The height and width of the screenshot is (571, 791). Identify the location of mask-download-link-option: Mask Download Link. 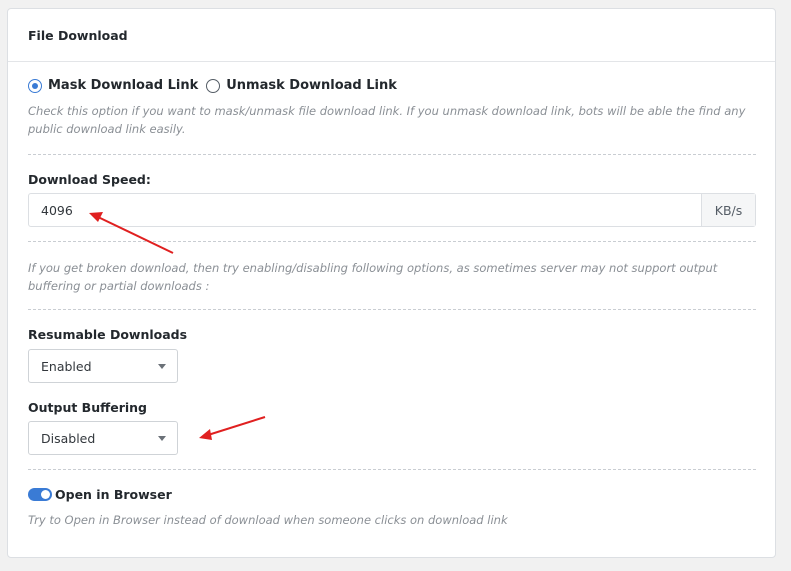
(113, 85).